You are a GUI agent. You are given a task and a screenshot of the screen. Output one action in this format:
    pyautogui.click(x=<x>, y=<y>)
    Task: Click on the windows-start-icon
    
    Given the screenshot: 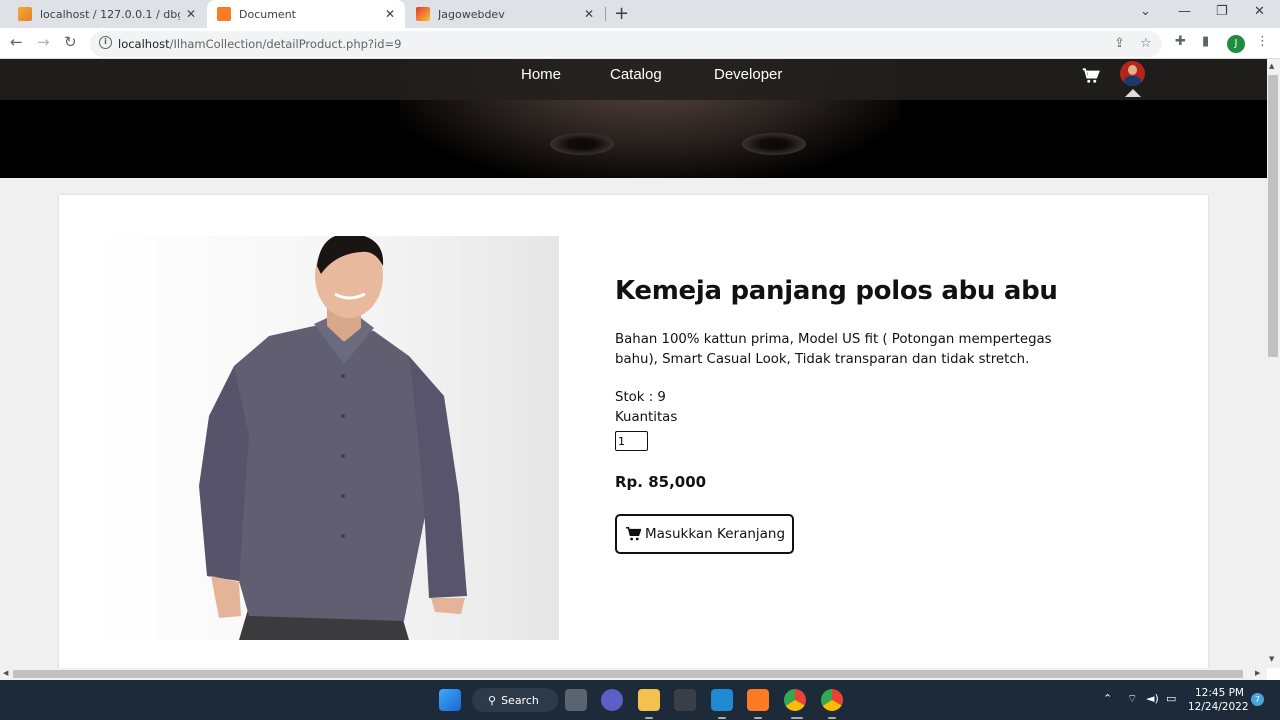 What is the action you would take?
    pyautogui.click(x=450, y=700)
    